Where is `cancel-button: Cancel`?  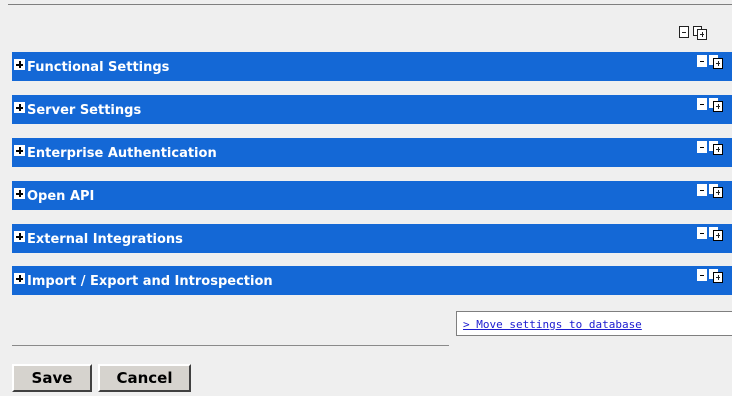 cancel-button: Cancel is located at coordinates (144, 378).